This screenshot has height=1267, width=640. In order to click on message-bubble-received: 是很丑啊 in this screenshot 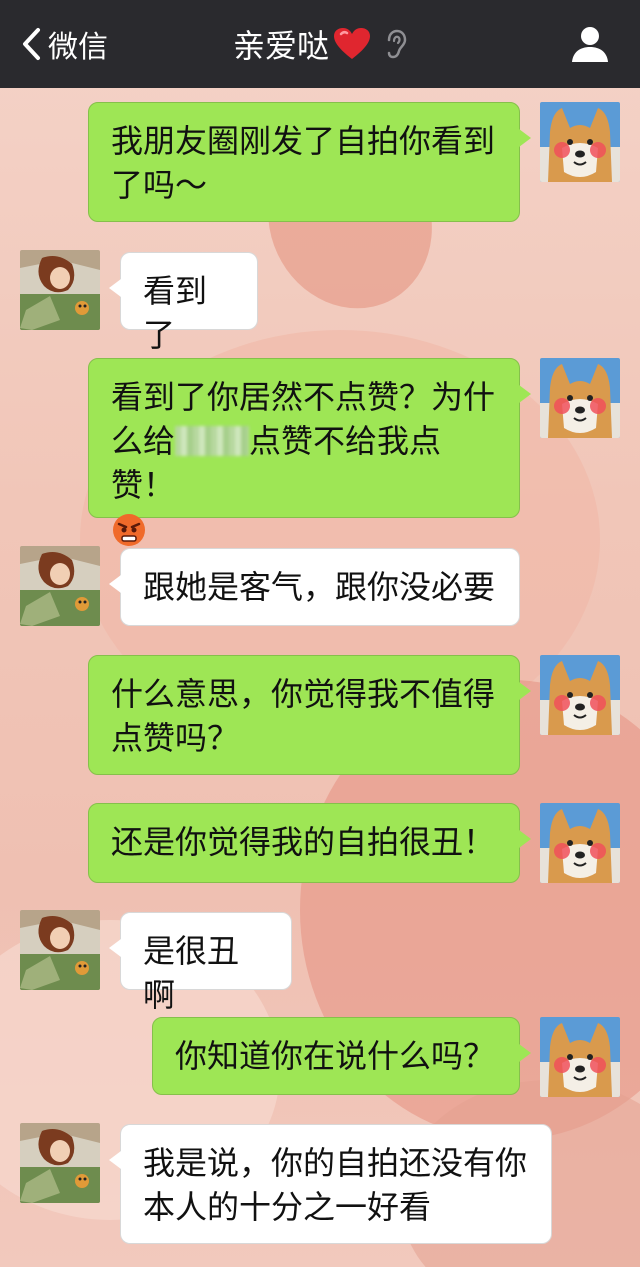, I will do `click(200, 963)`.